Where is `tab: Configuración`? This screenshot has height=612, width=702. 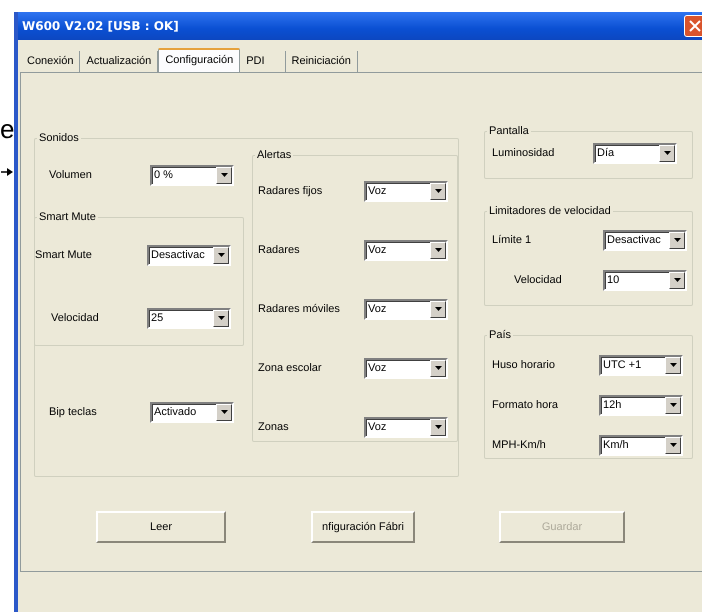
tab: Configuración is located at coordinates (199, 60).